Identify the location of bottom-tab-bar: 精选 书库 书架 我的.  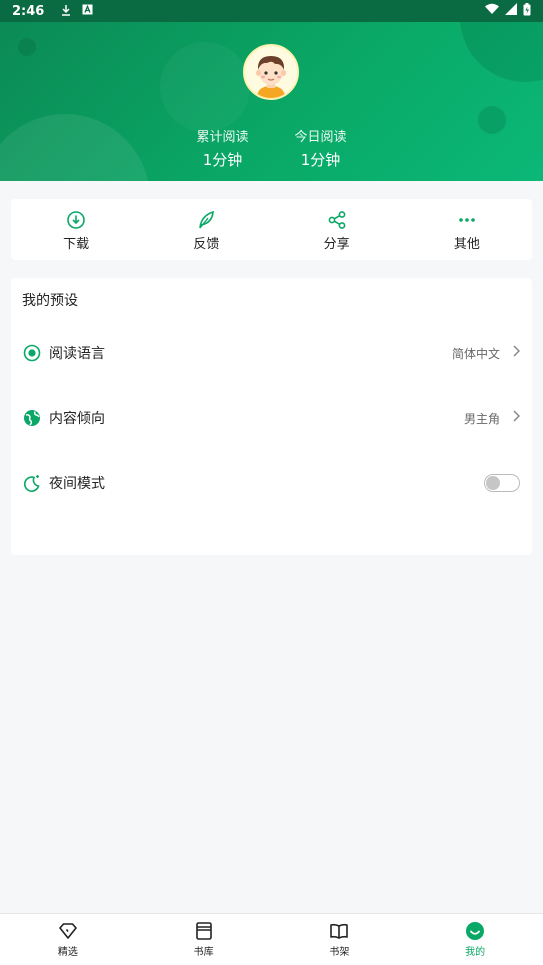
(271, 939).